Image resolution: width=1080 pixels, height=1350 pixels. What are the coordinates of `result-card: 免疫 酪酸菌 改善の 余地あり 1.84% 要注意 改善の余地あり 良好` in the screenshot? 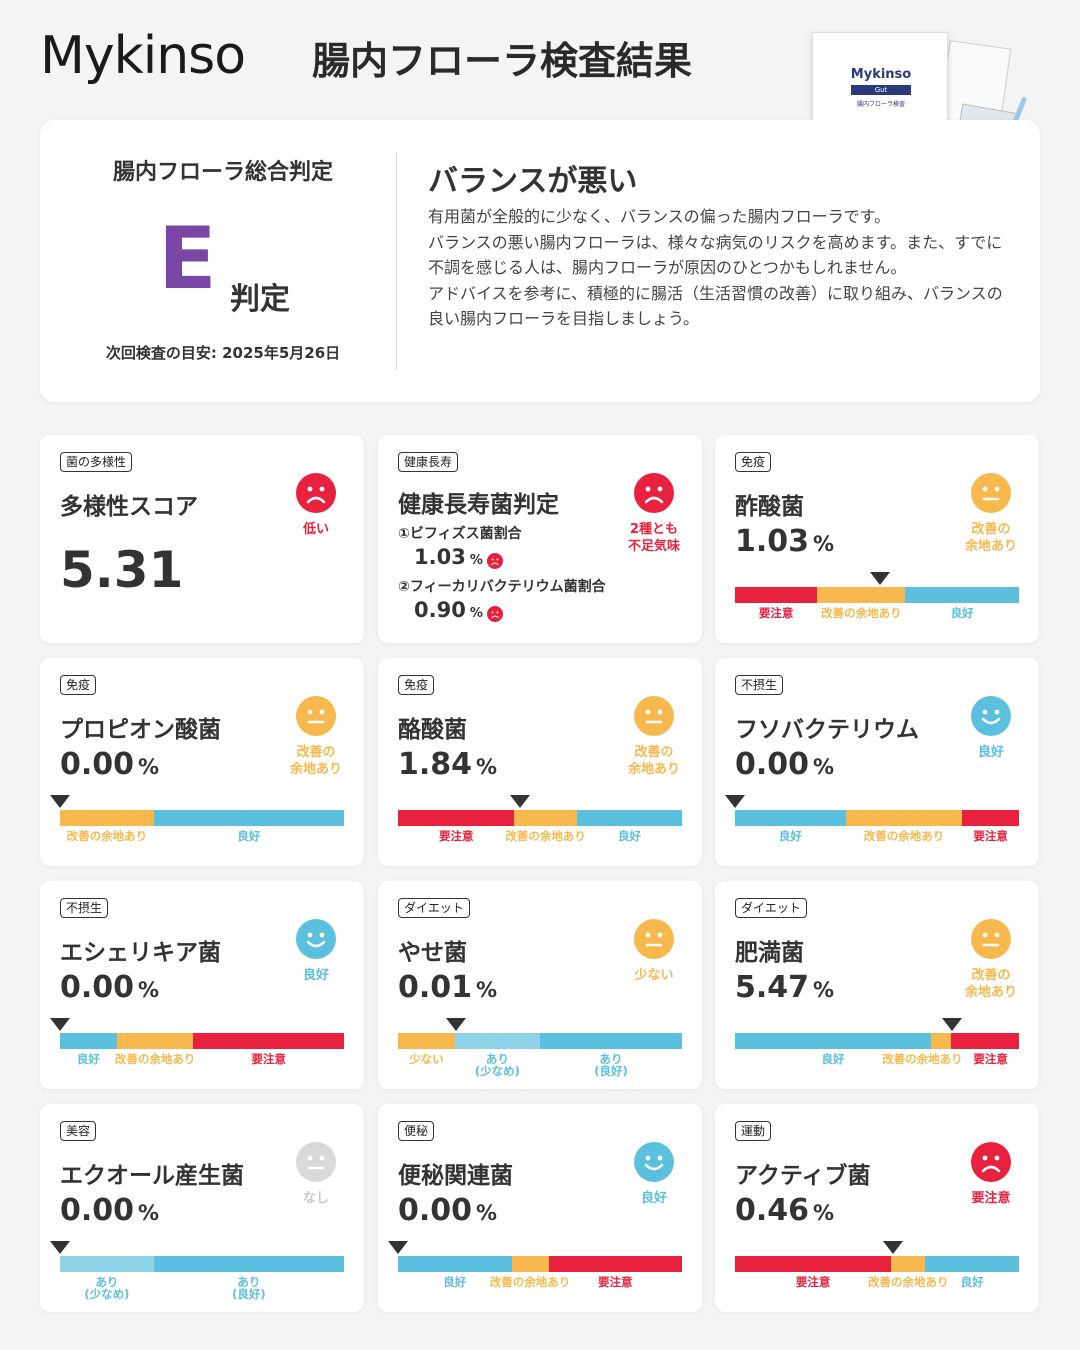 It's located at (540, 762).